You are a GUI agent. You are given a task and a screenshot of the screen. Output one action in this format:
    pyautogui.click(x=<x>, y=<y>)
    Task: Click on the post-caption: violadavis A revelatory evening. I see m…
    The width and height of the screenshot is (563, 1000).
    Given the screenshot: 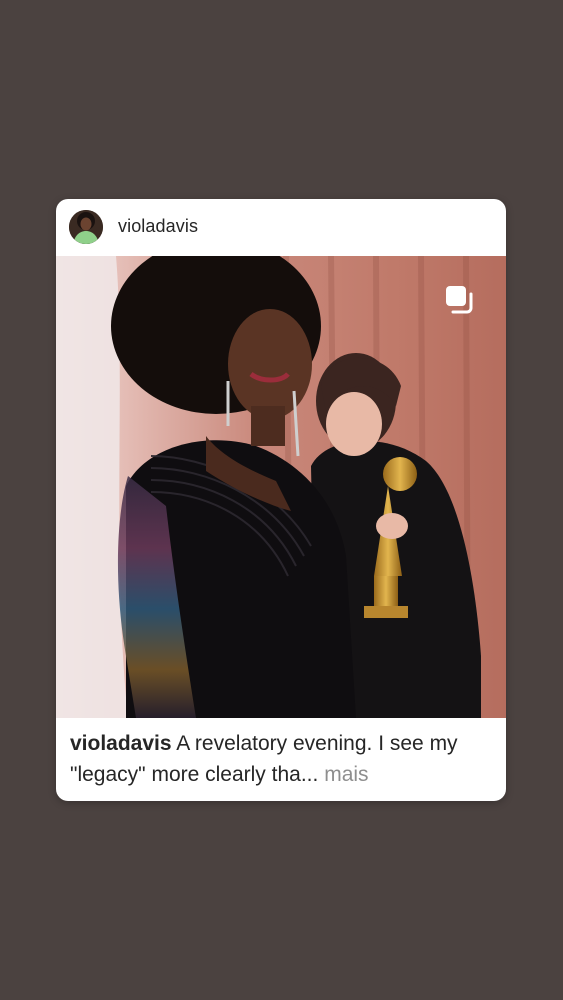 What is the action you would take?
    pyautogui.click(x=282, y=759)
    